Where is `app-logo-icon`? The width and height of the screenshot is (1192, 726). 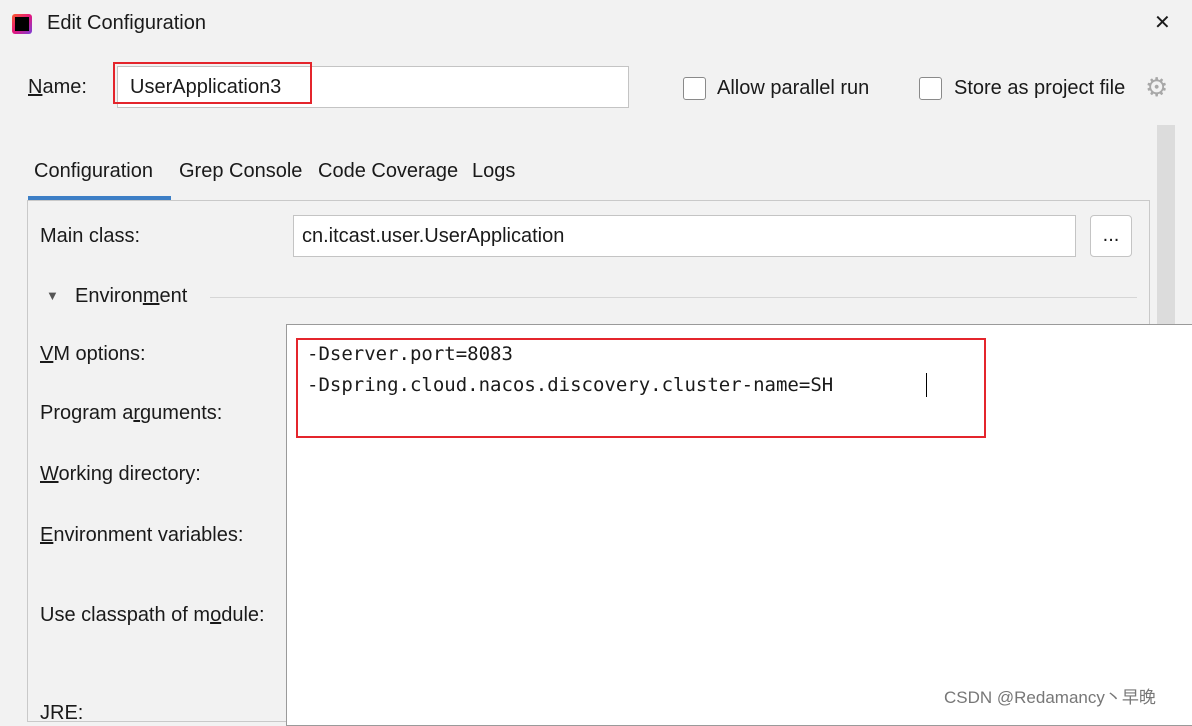
app-logo-icon is located at coordinates (22, 24).